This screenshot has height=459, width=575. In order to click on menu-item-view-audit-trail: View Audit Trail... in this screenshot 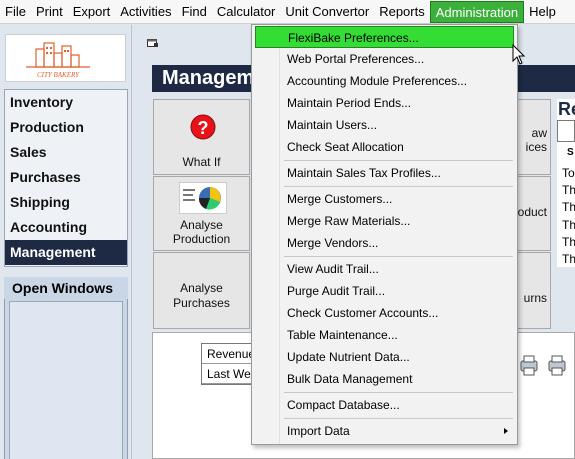, I will do `click(384, 269)`.